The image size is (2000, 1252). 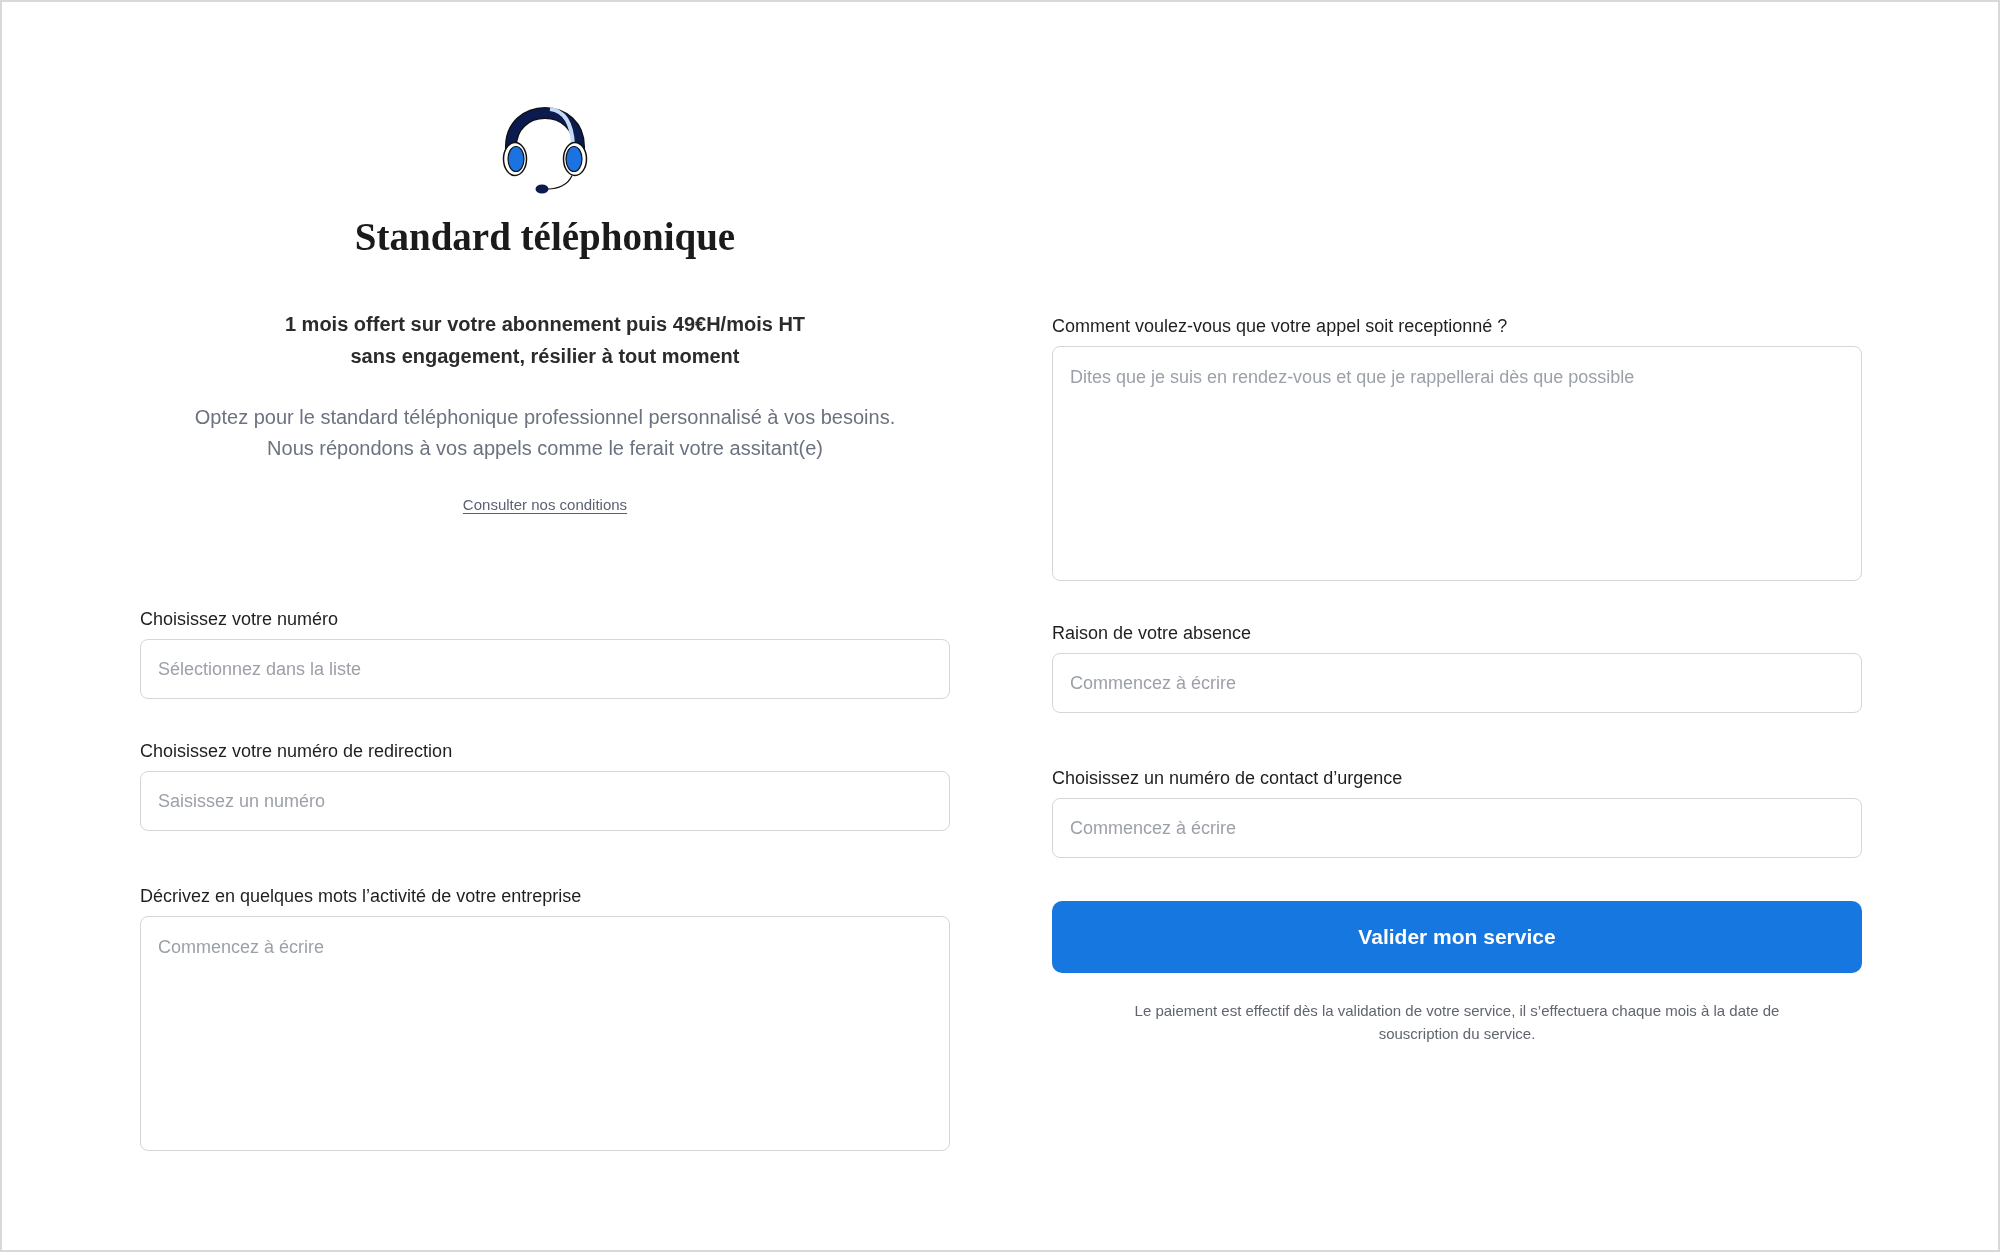 What do you see at coordinates (545, 669) in the screenshot?
I see `input-field: Sélectionnez dans la liste` at bounding box center [545, 669].